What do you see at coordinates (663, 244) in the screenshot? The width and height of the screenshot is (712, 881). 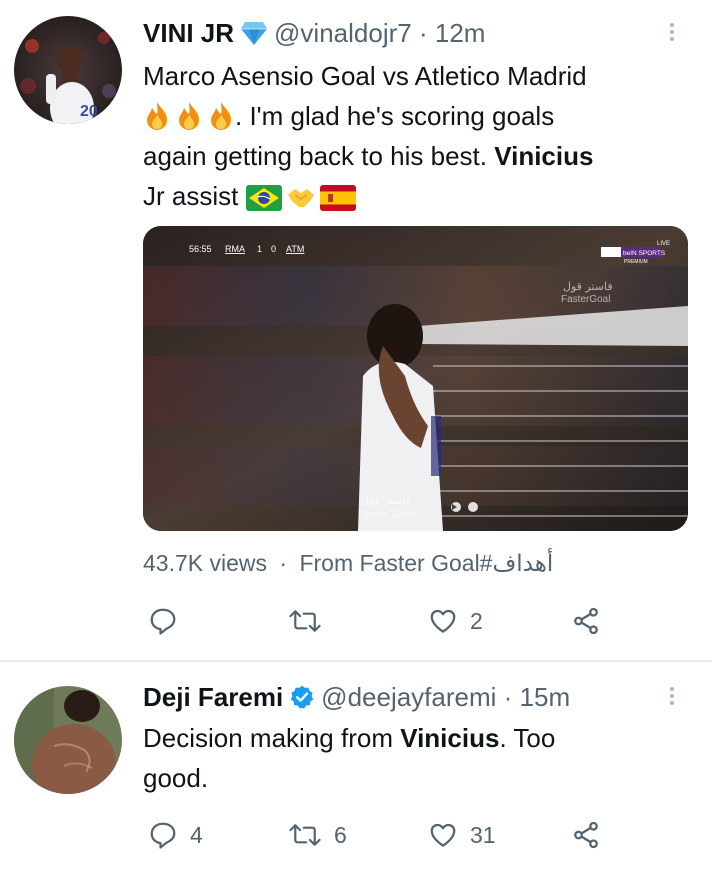 I see `live-label: LIVE` at bounding box center [663, 244].